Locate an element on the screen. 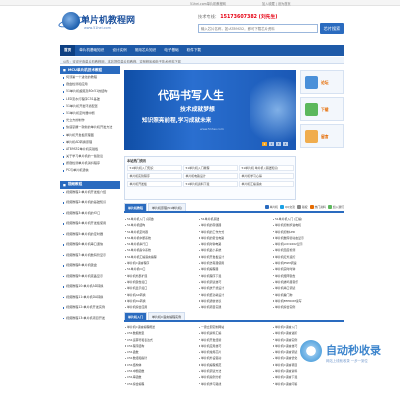  article-link: 单片机项目实践 is located at coordinates (234, 307).